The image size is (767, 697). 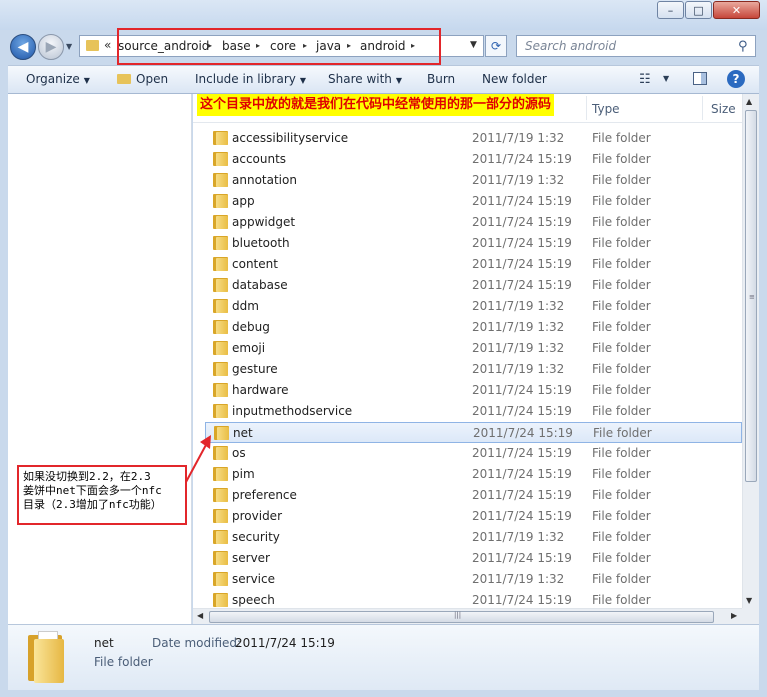 I want to click on new-folder-button: New folder, so click(x=514, y=79).